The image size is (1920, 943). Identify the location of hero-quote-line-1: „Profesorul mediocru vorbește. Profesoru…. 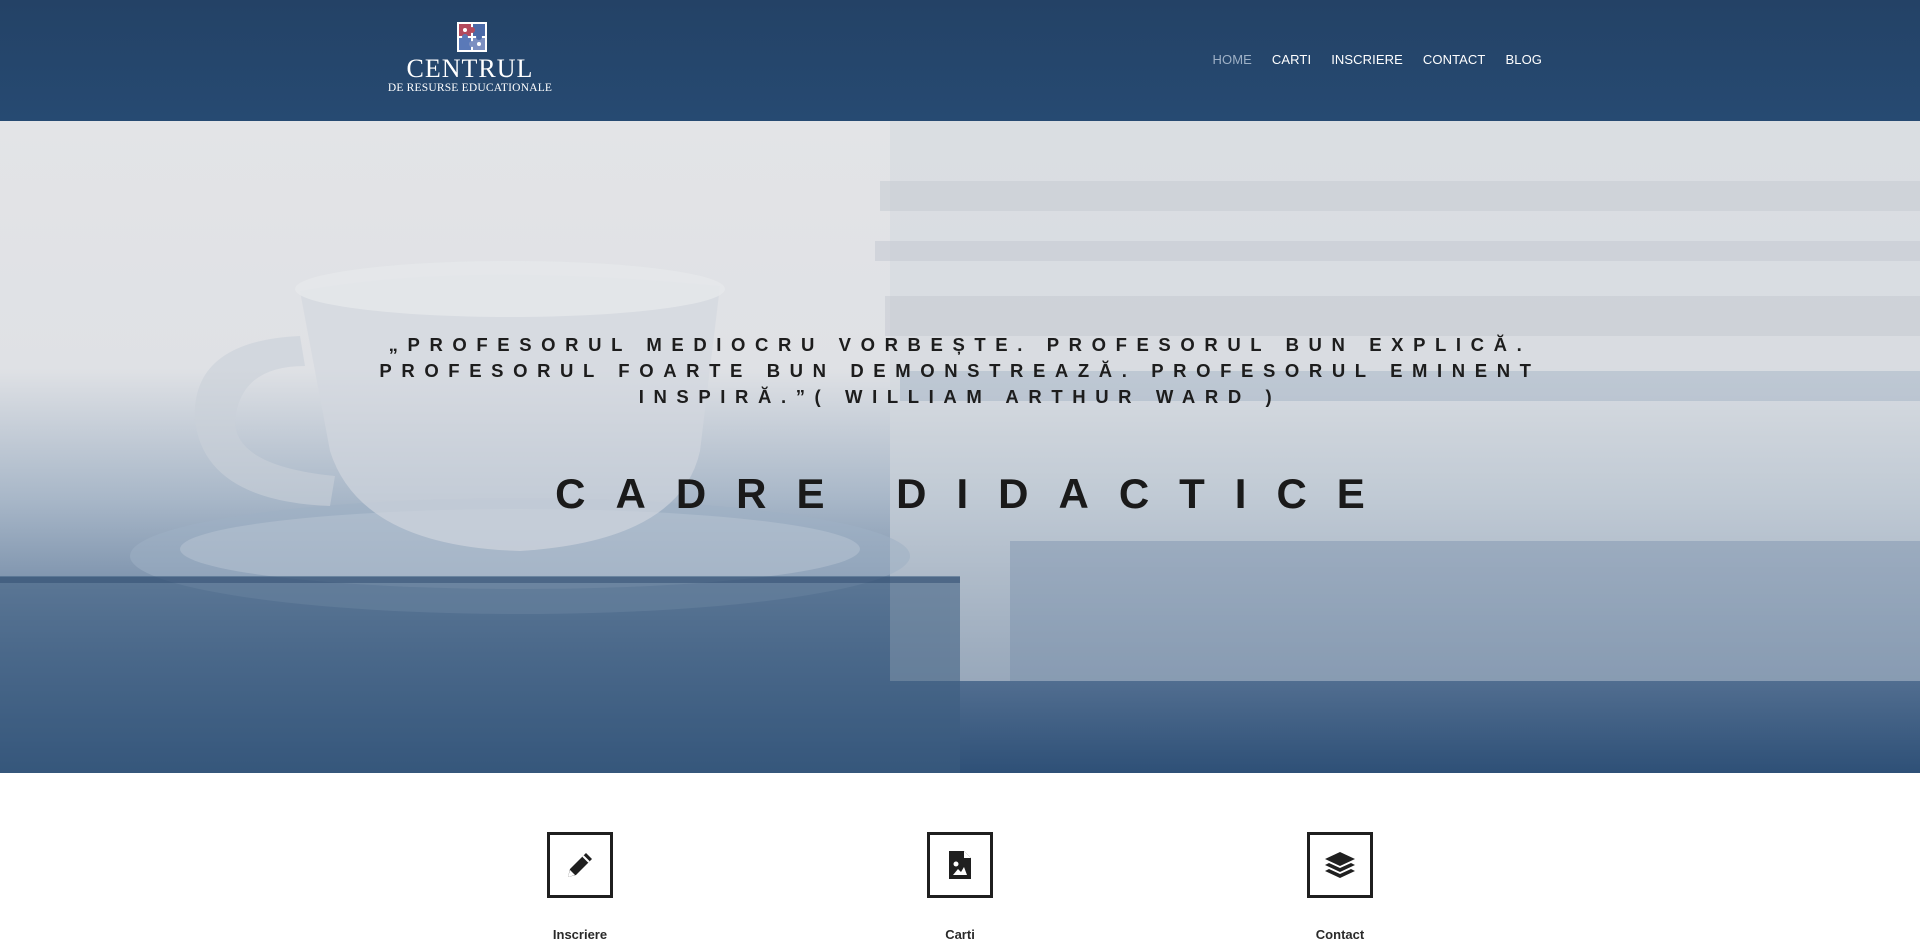
(960, 344).